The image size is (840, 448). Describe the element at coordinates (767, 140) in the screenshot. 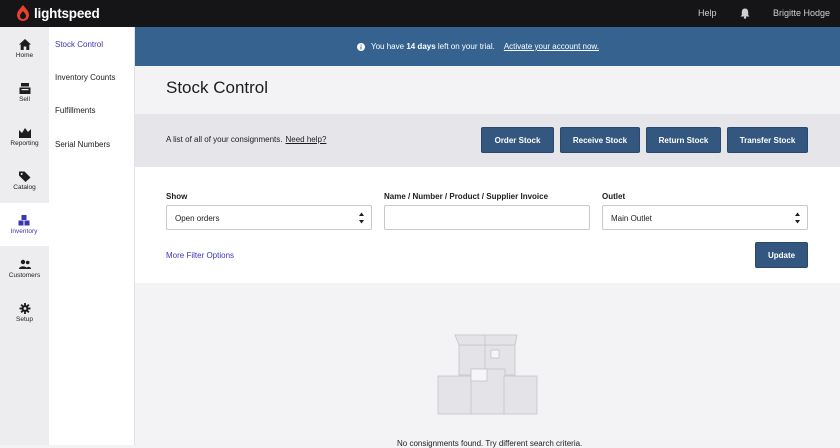

I see `transfer-stock-button: Transfer Stock` at that location.